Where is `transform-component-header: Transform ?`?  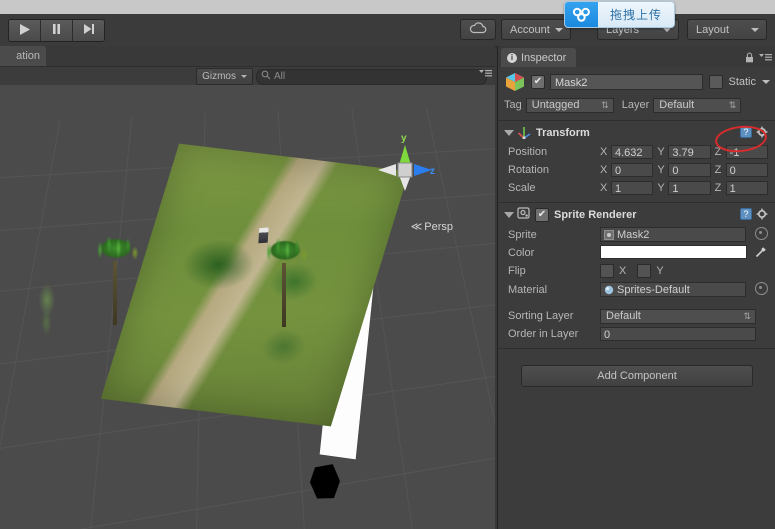
transform-component-header: Transform ? is located at coordinates (636, 132).